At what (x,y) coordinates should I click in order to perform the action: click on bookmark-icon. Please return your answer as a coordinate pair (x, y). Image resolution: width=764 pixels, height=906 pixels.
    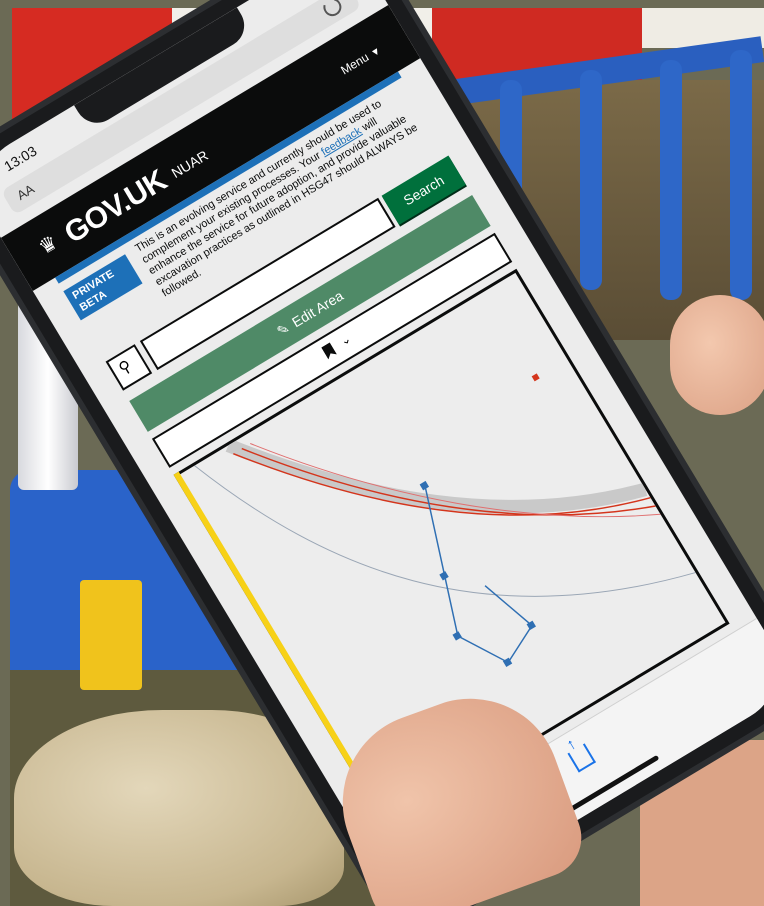
    Looking at the image, I should click on (329, 350).